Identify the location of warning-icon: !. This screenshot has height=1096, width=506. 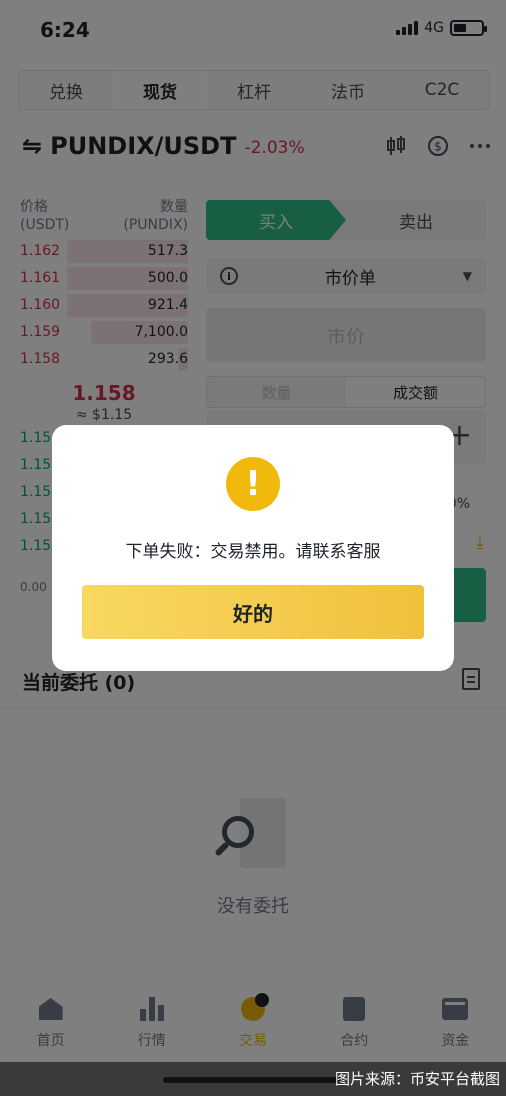
(253, 484).